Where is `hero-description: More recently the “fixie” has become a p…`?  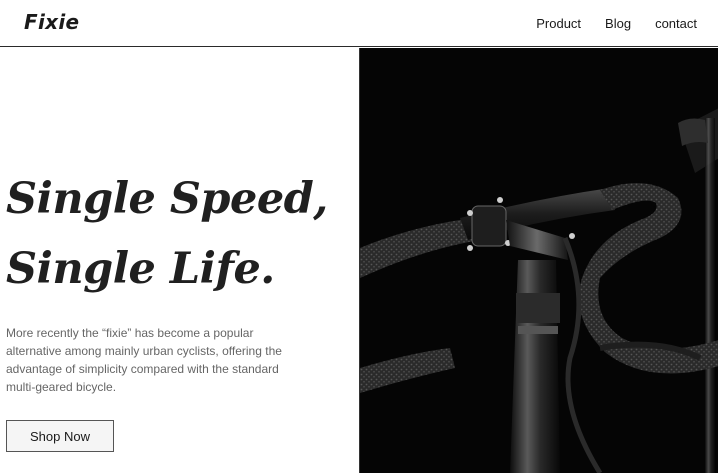
hero-description: More recently the “fixie” has become a p… is located at coordinates (144, 360).